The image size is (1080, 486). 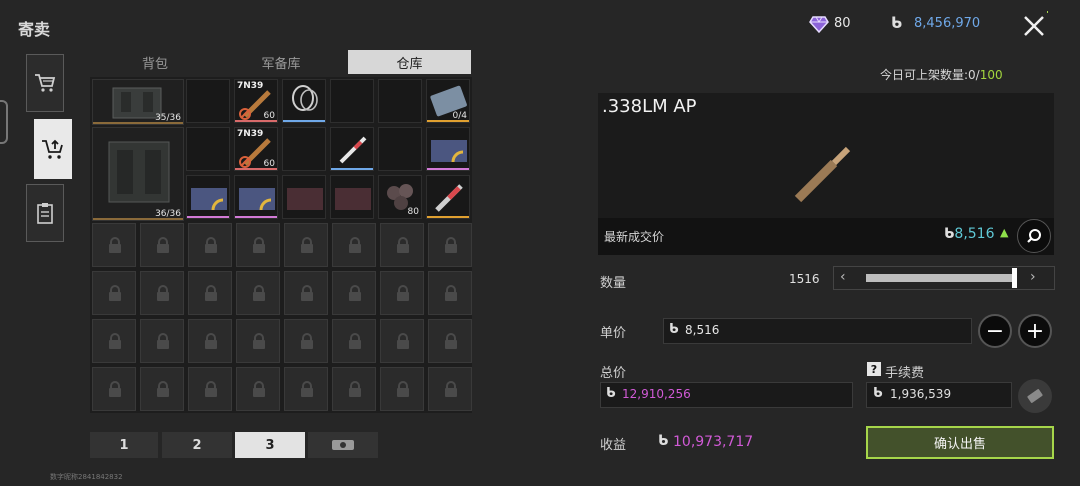 What do you see at coordinates (270, 445) in the screenshot?
I see `page-button-3: 3` at bounding box center [270, 445].